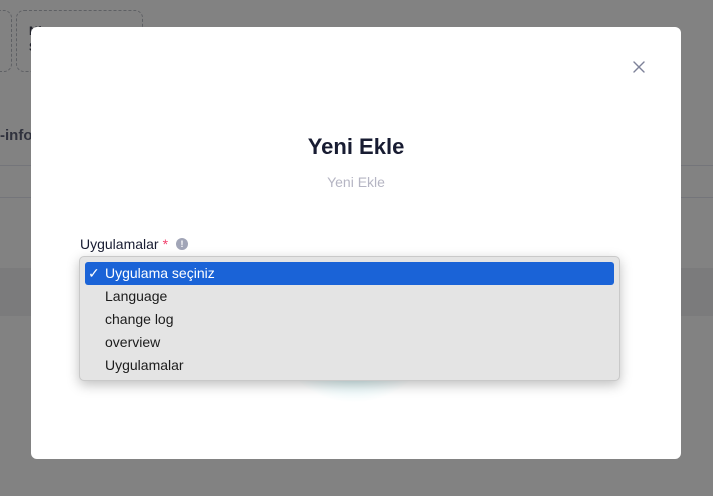 The image size is (713, 496). Describe the element at coordinates (356, 146) in the screenshot. I see `modal-title: Yeni Ekle` at that location.